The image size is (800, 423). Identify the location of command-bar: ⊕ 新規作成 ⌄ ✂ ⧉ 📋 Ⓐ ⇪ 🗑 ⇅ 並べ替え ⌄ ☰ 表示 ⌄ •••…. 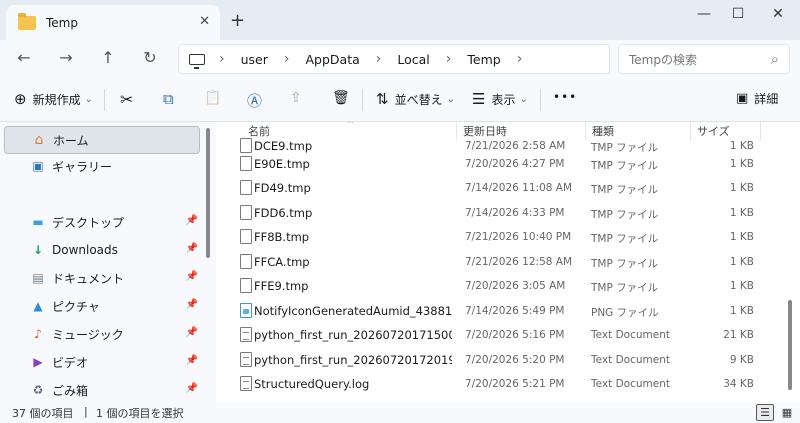
(400, 100).